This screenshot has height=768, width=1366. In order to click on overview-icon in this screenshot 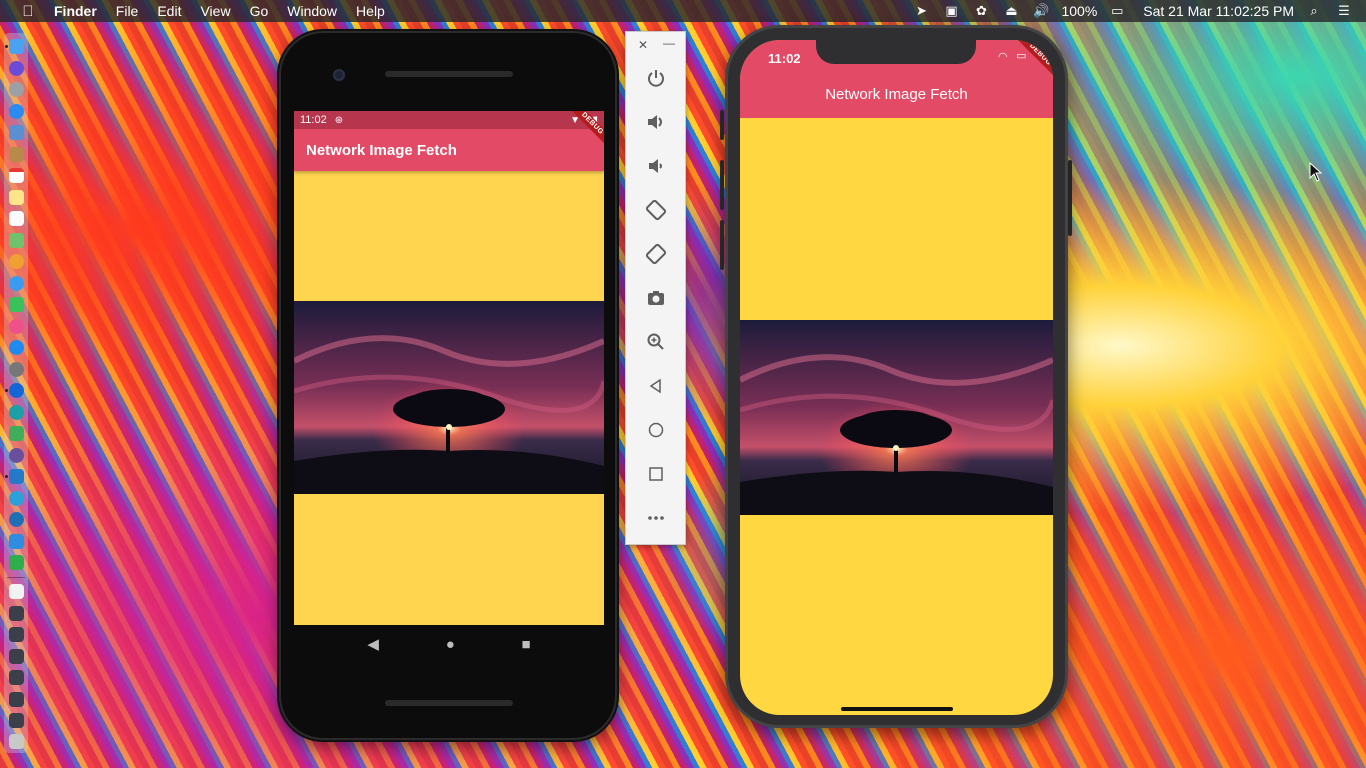, I will do `click(656, 474)`.